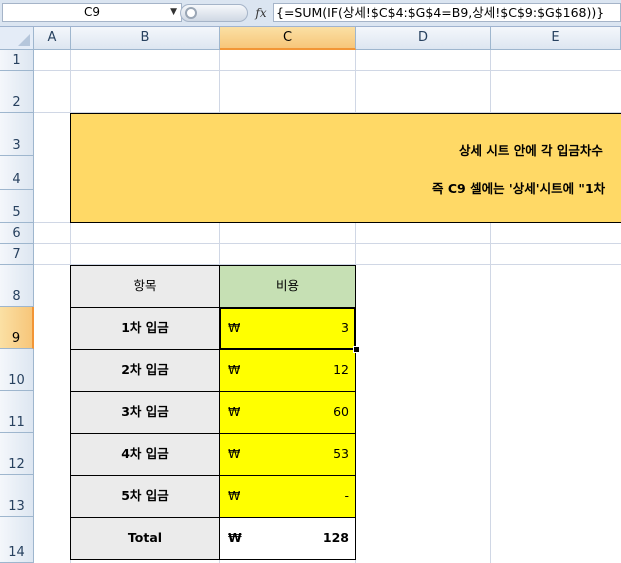  Describe the element at coordinates (16, 212) in the screenshot. I see `row-number: 5` at that location.